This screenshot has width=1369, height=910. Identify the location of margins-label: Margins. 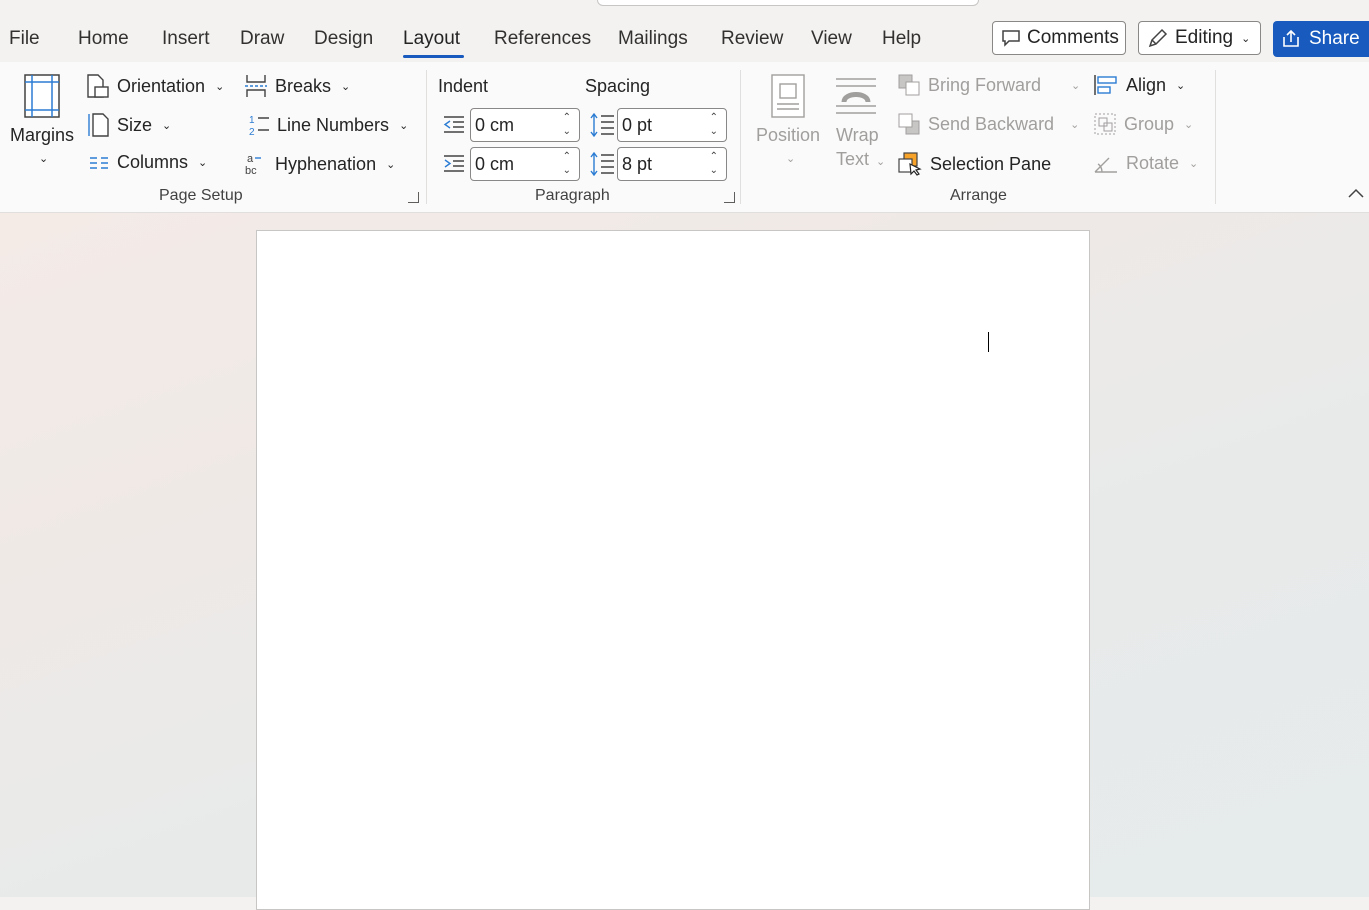
(42, 135).